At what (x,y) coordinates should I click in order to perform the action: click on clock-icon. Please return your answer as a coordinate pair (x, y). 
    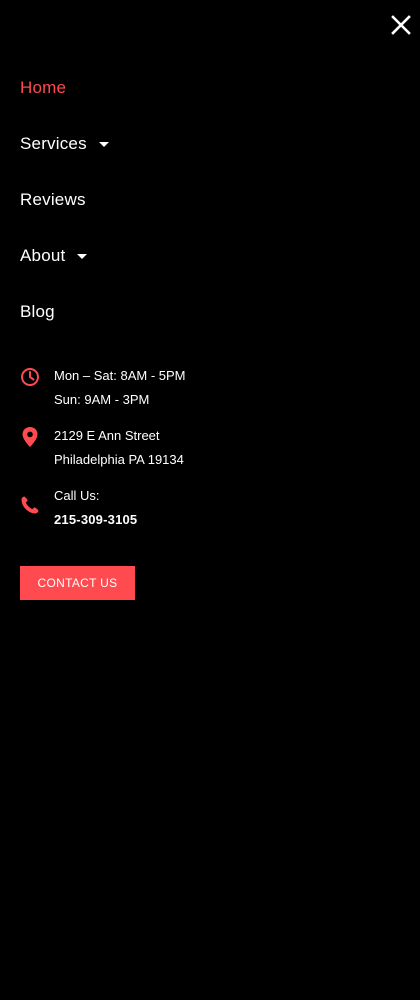
    Looking at the image, I should click on (30, 377).